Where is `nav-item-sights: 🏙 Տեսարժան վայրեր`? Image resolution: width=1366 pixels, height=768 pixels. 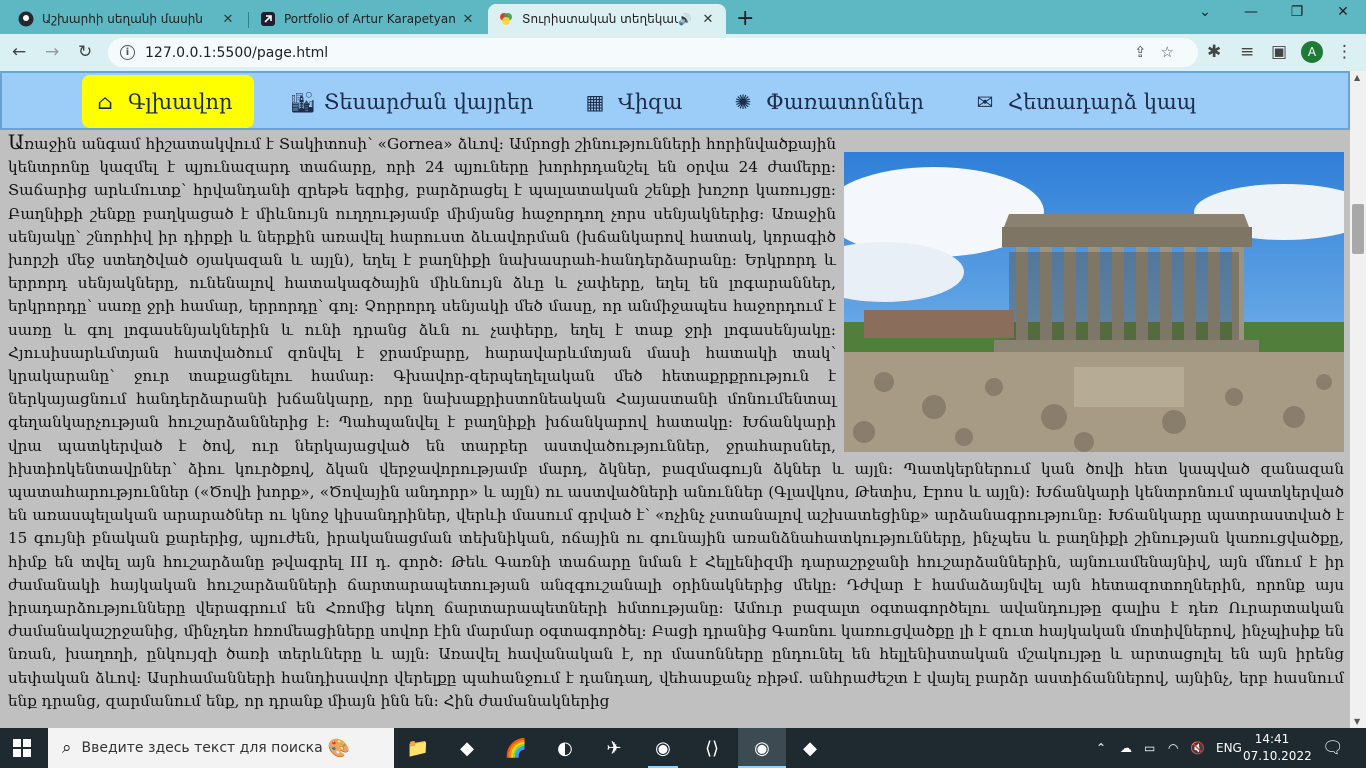 nav-item-sights: 🏙 Տեսարժան վայրեր is located at coordinates (411, 101).